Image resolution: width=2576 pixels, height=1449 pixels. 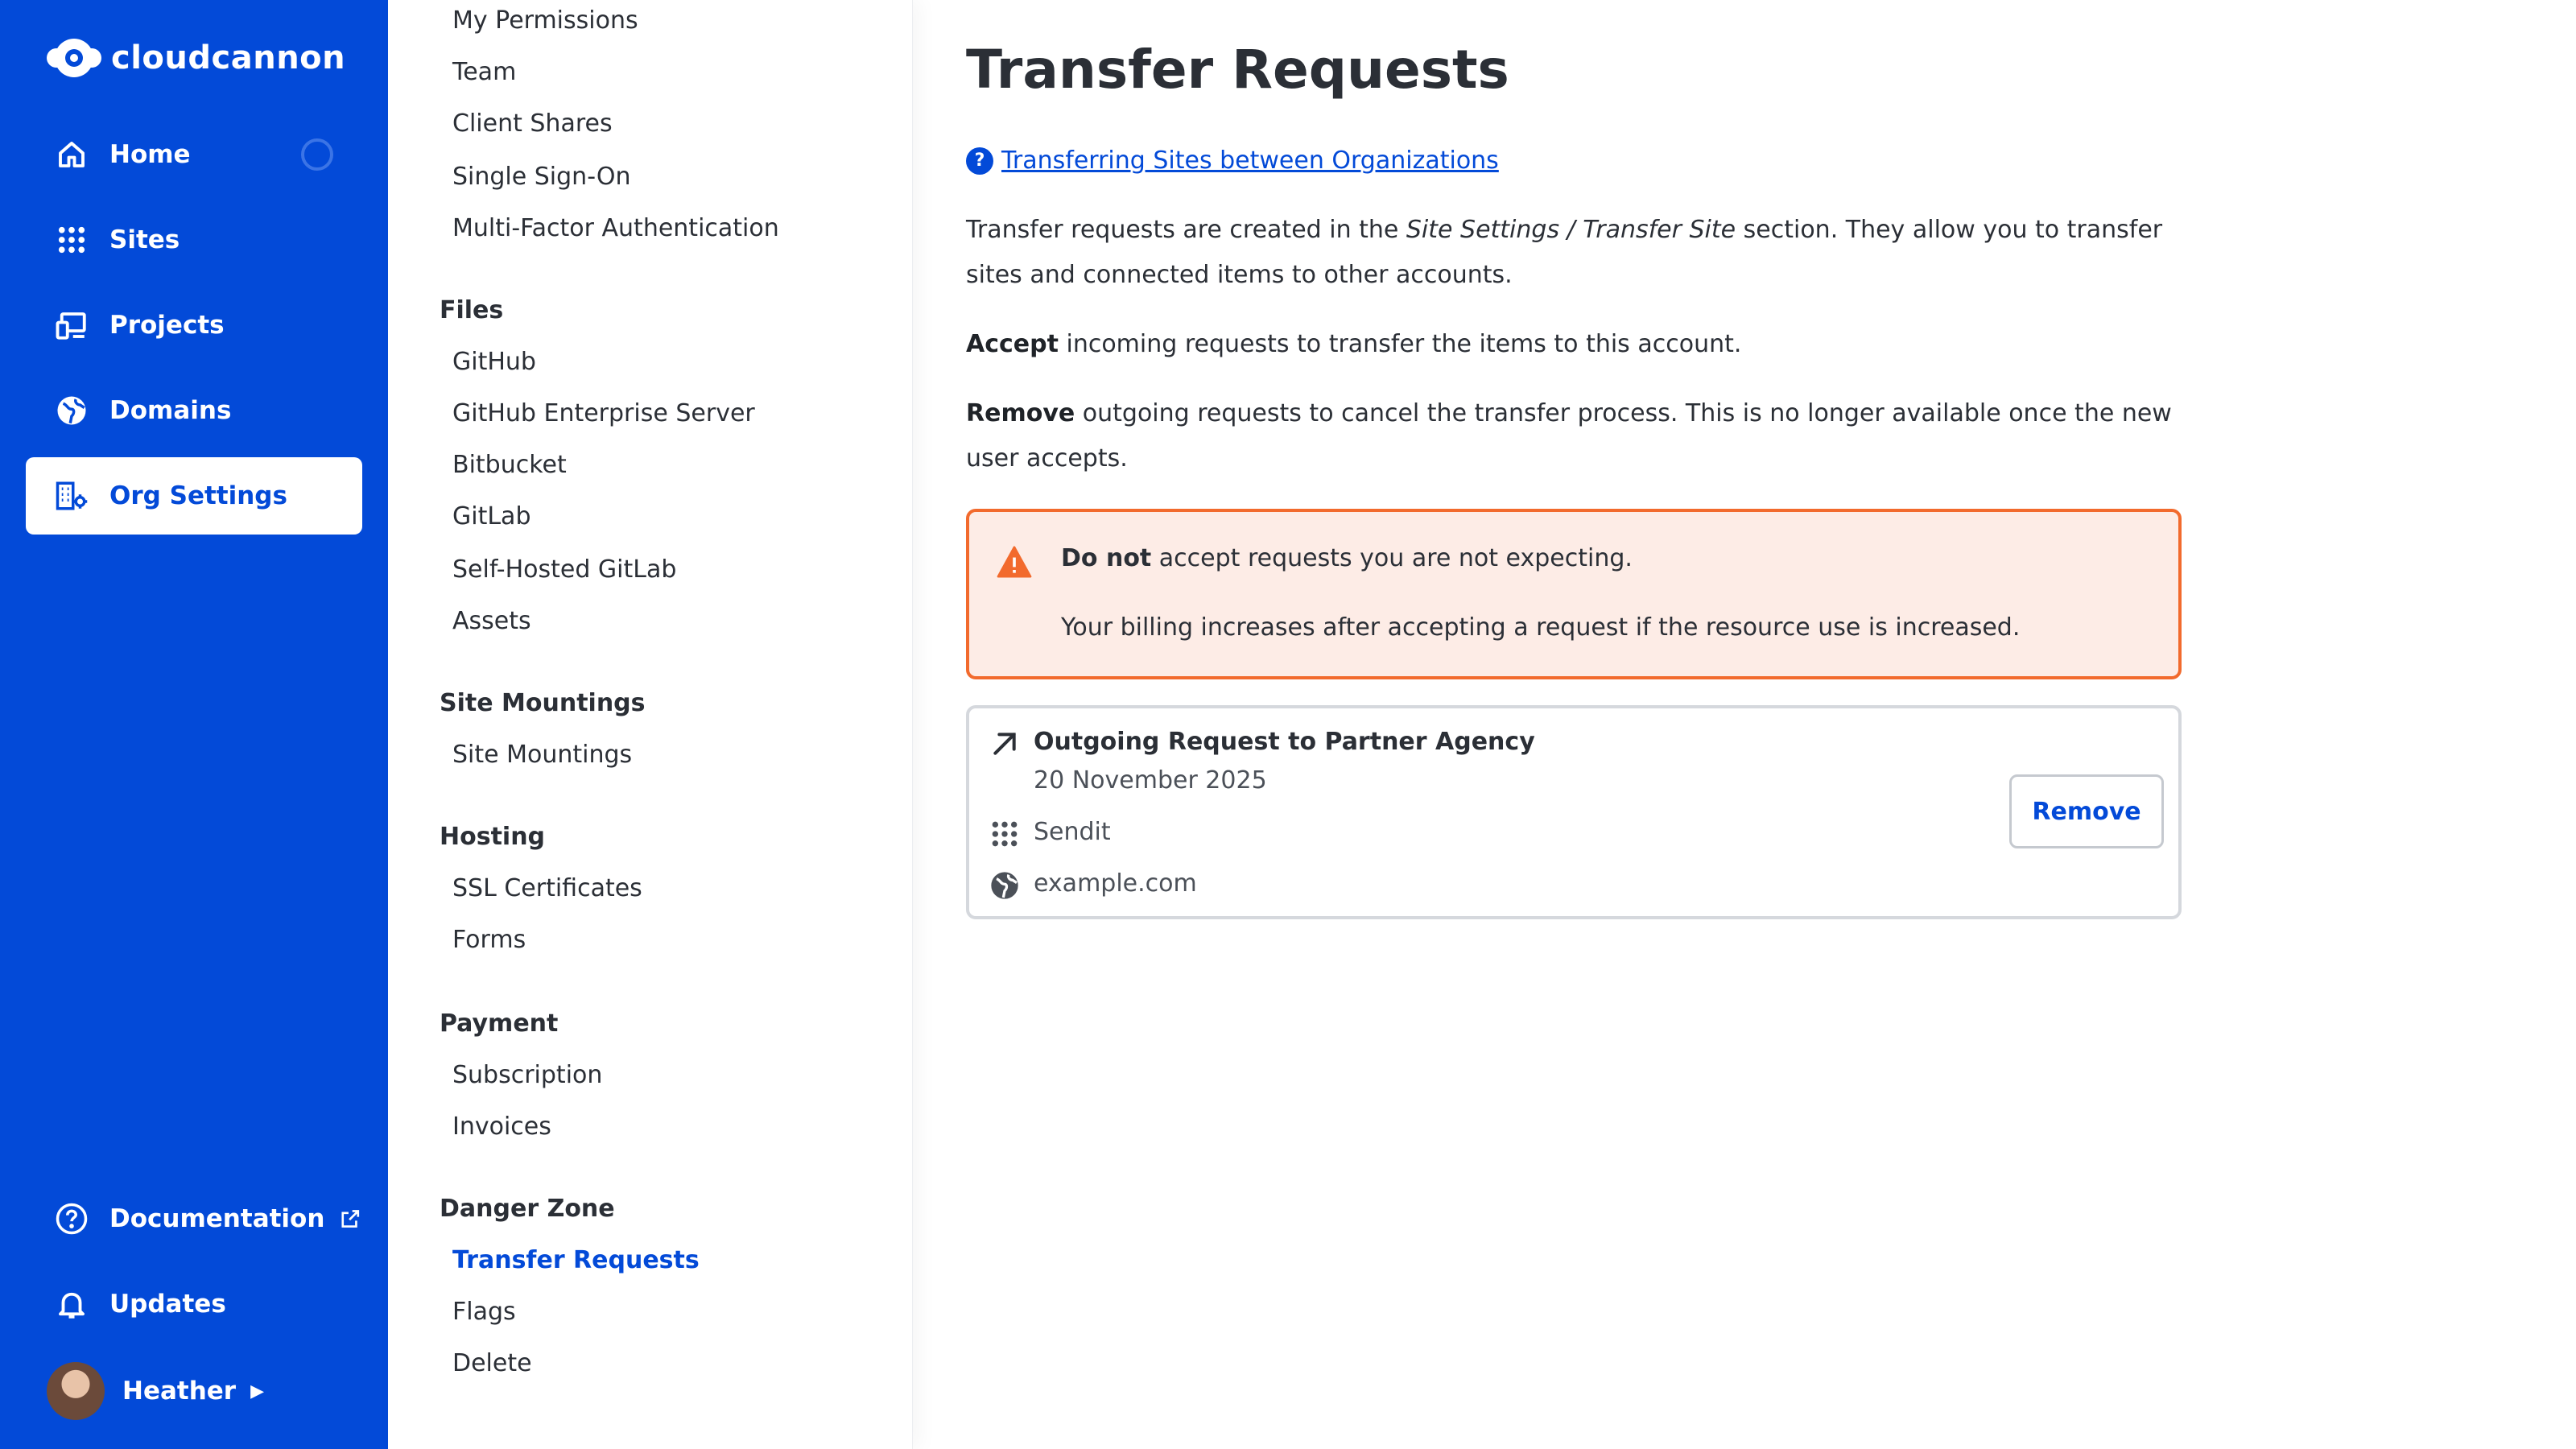 I want to click on nav-projects: Projects, so click(x=194, y=325).